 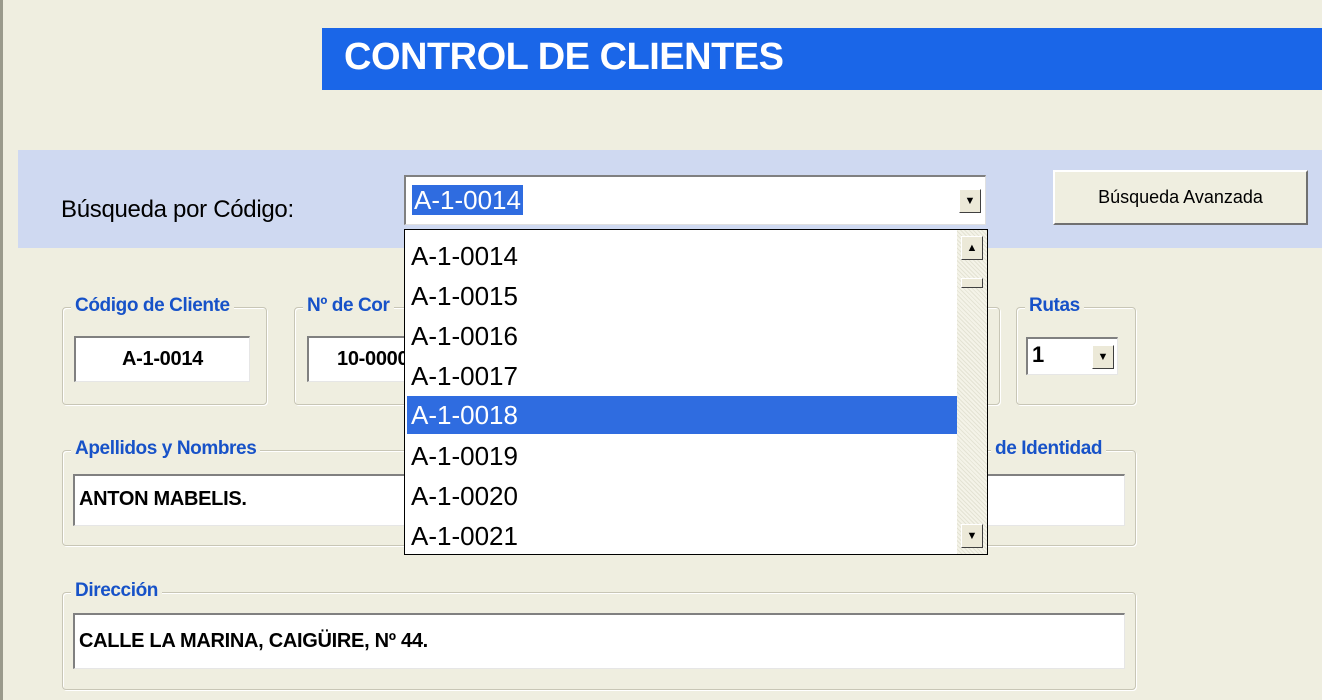 I want to click on code-search-value: A-1-0014, so click(x=467, y=200).